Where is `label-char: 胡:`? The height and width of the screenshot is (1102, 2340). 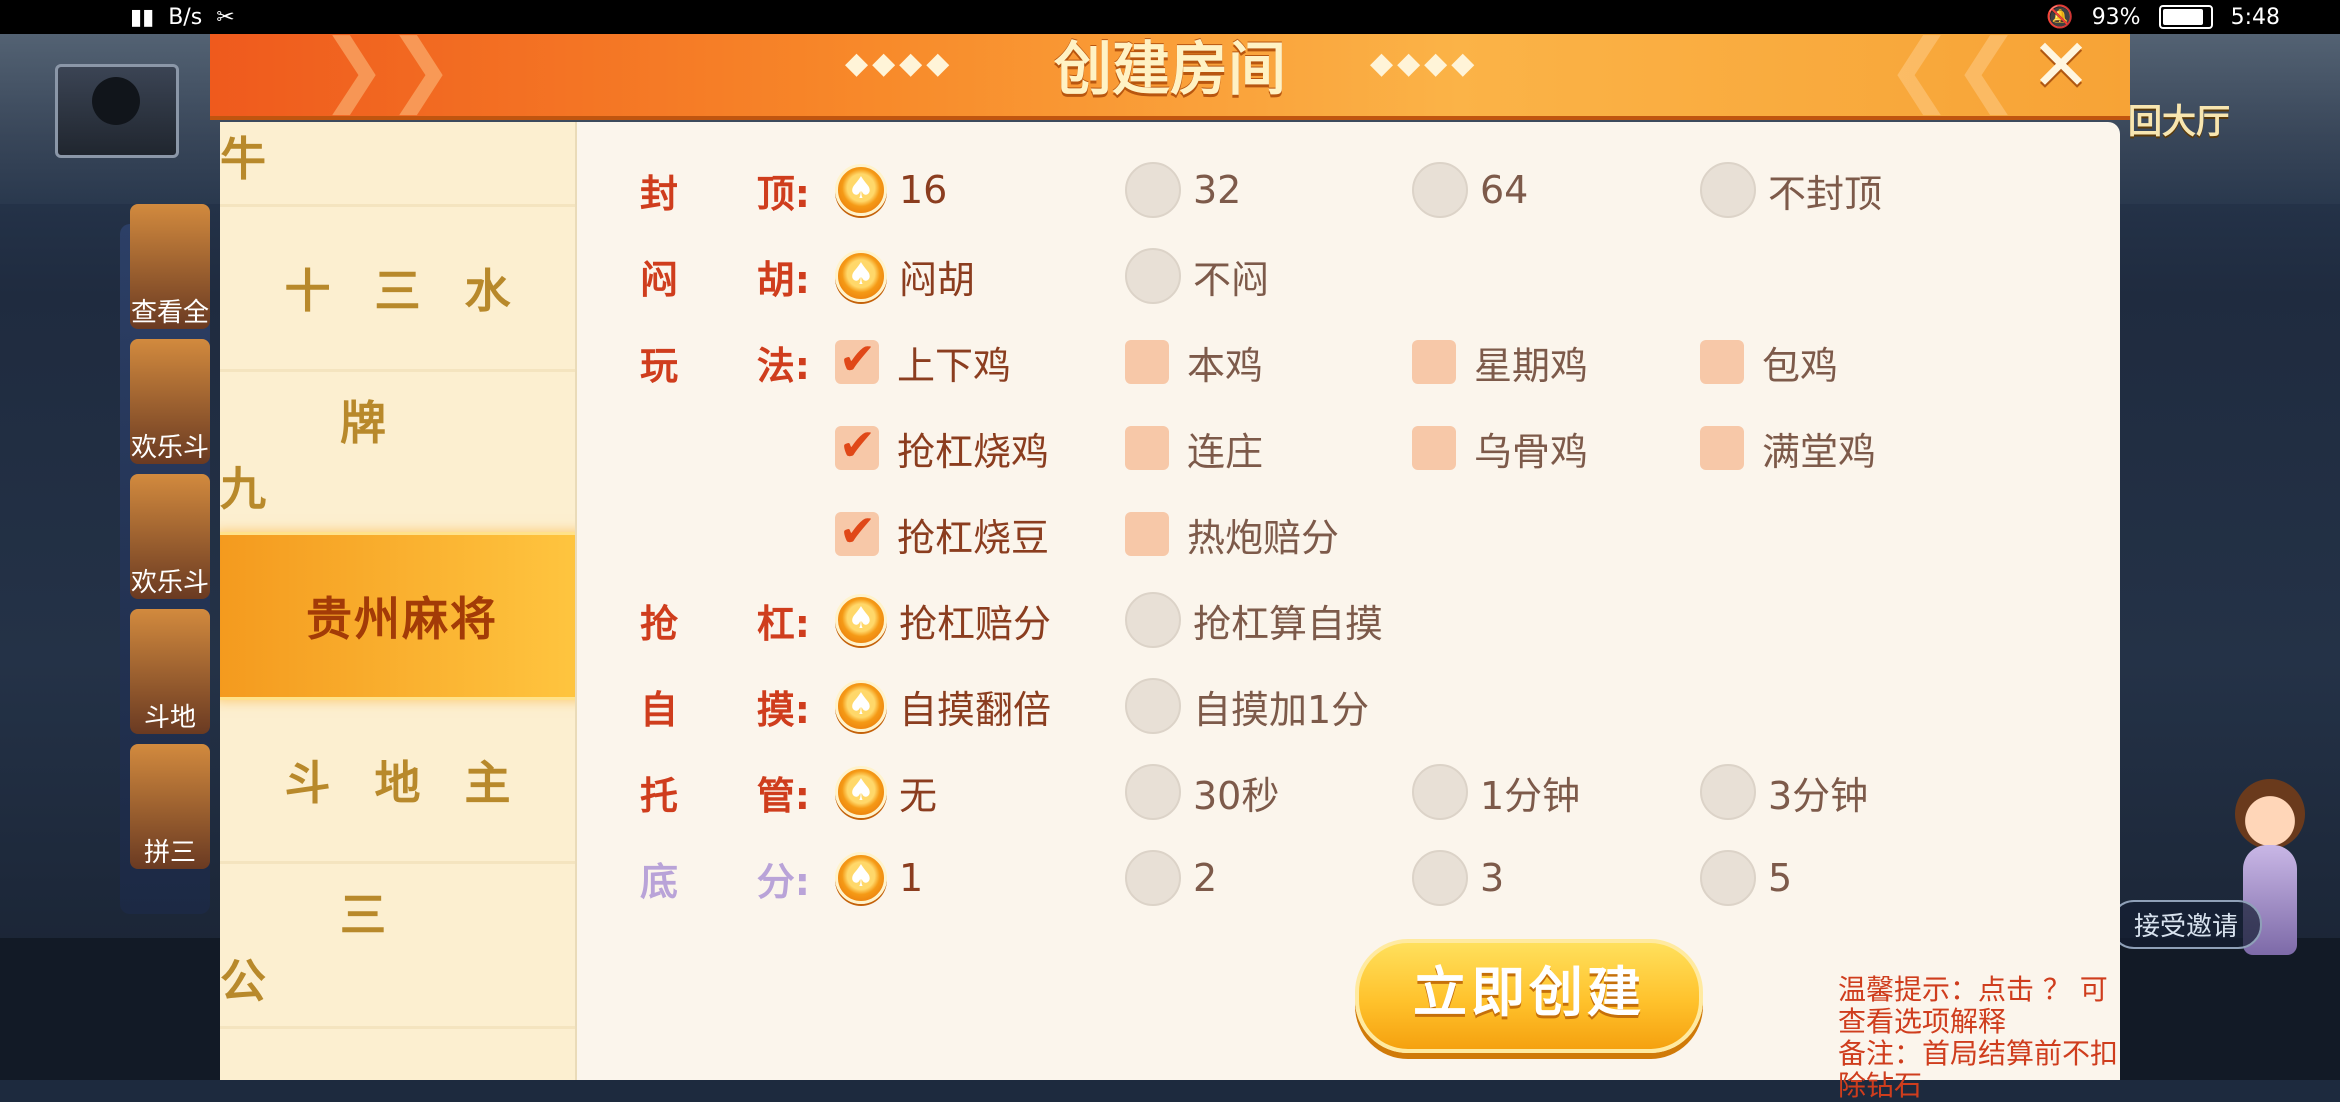 label-char: 胡: is located at coordinates (783, 279).